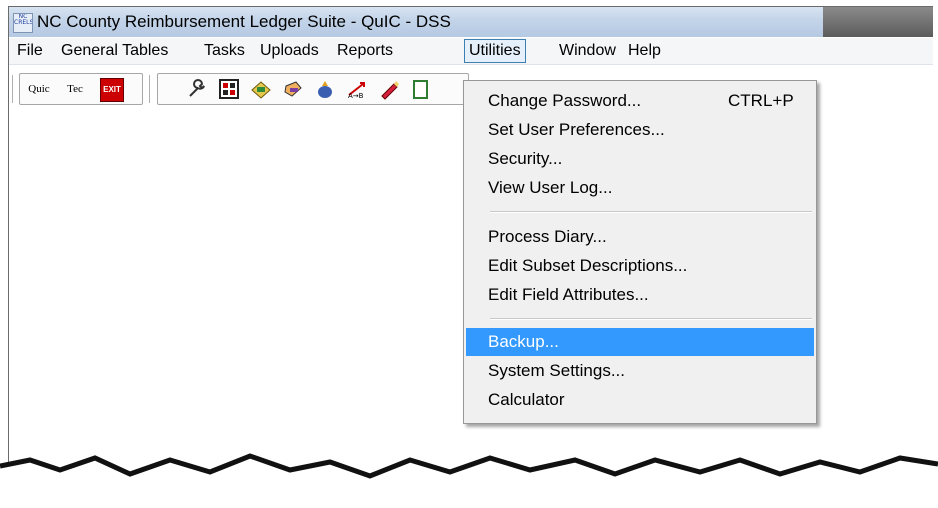  Describe the element at coordinates (357, 89) in the screenshot. I see `transfer-icon: A→B` at that location.